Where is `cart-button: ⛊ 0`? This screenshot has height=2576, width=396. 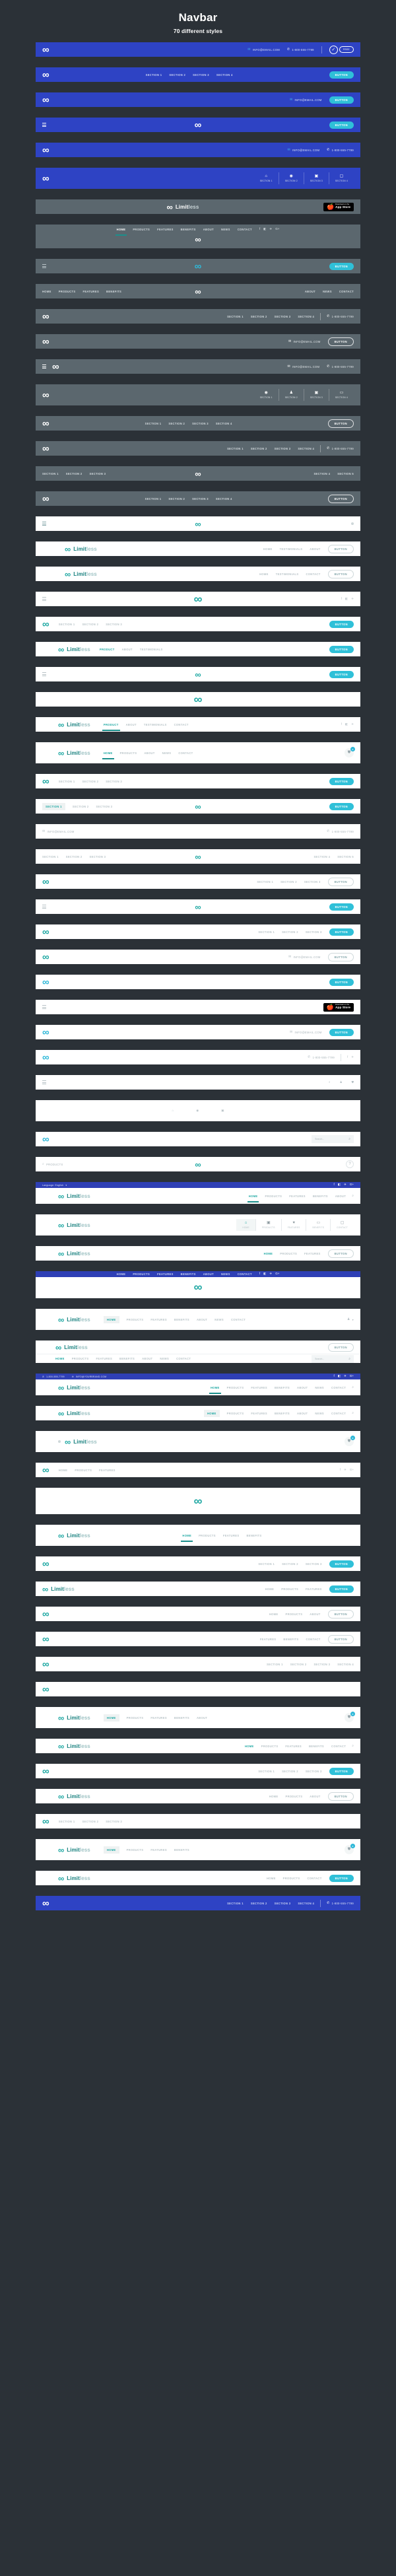 cart-button: ⛊ 0 is located at coordinates (350, 1849).